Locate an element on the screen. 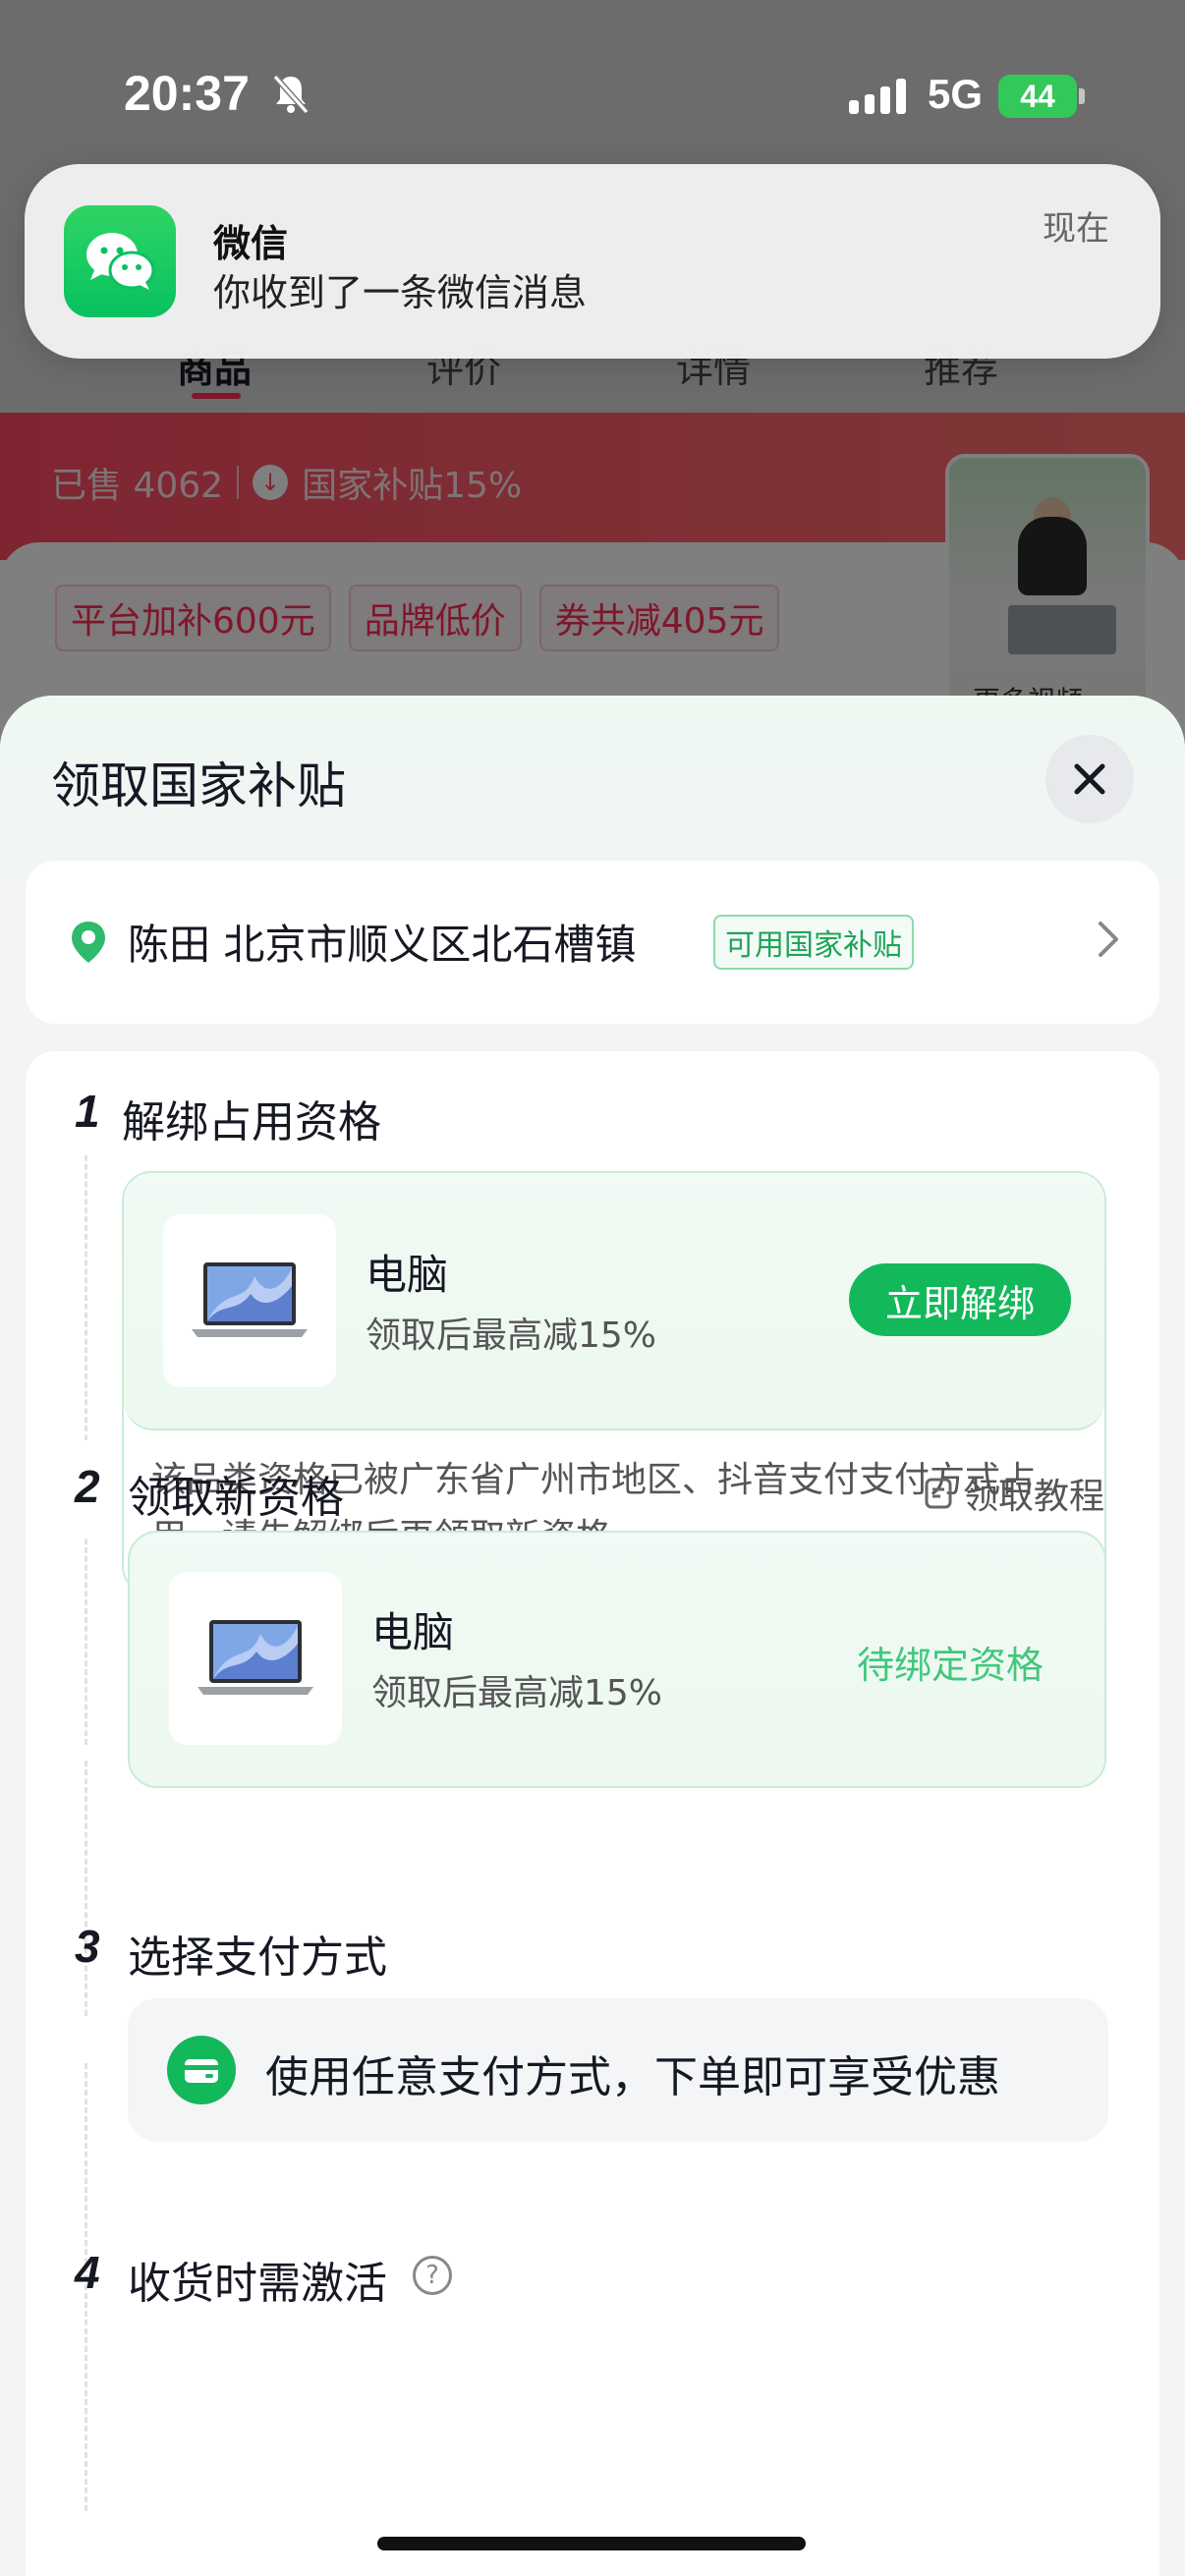 The height and width of the screenshot is (2576, 1185). payment-description: 使用任意支付方式，下单即可享受优惠 is located at coordinates (633, 2077).